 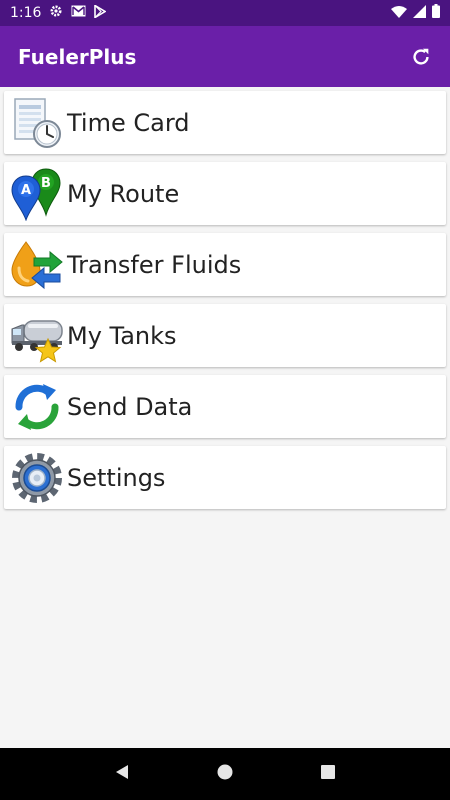 What do you see at coordinates (36, 264) in the screenshot?
I see `transfer-fluids-icon` at bounding box center [36, 264].